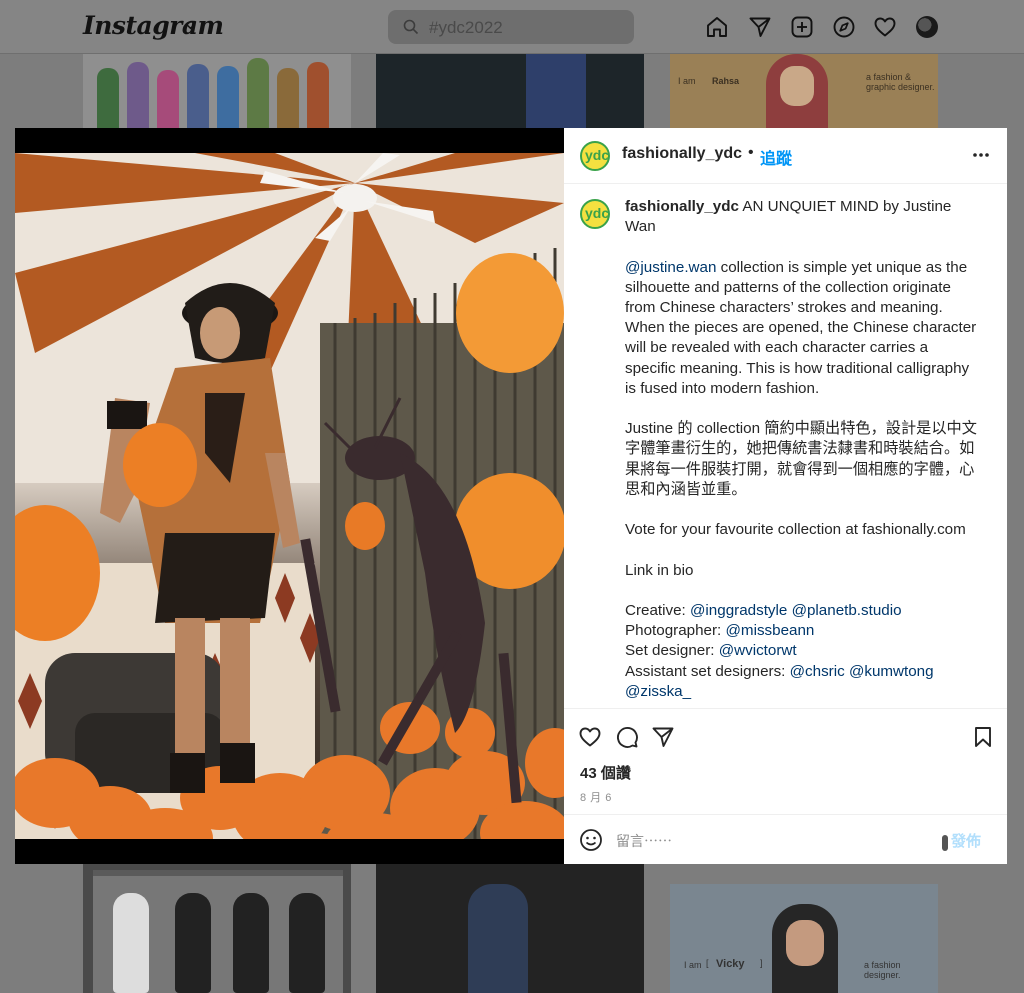 Image resolution: width=1024 pixels, height=993 pixels. I want to click on post-comment-button: 發佈, so click(966, 840).